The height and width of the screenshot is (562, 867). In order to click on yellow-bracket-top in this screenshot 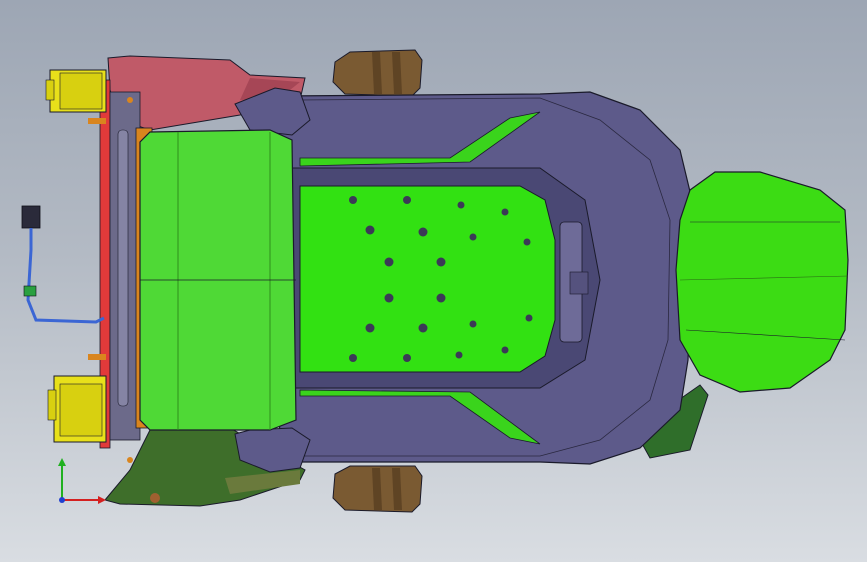, I will do `click(76, 91)`.